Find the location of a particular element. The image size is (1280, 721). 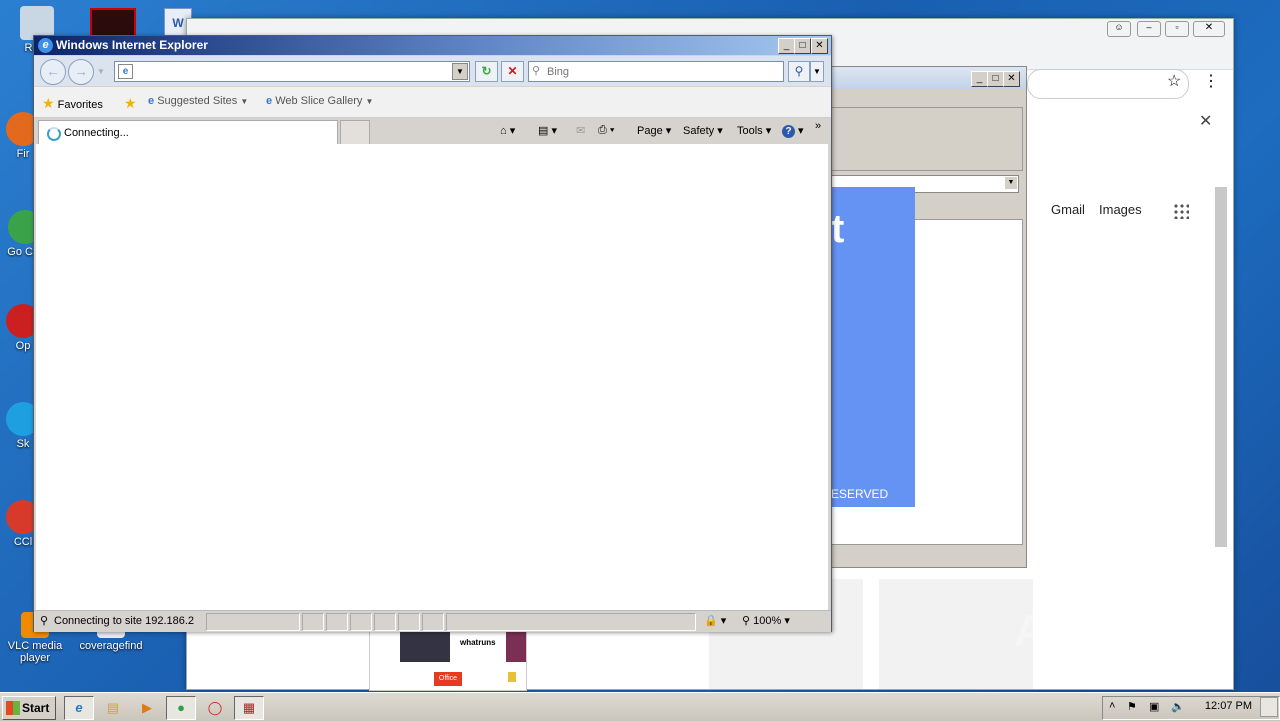

maximize-icon: □ is located at coordinates (995, 79).